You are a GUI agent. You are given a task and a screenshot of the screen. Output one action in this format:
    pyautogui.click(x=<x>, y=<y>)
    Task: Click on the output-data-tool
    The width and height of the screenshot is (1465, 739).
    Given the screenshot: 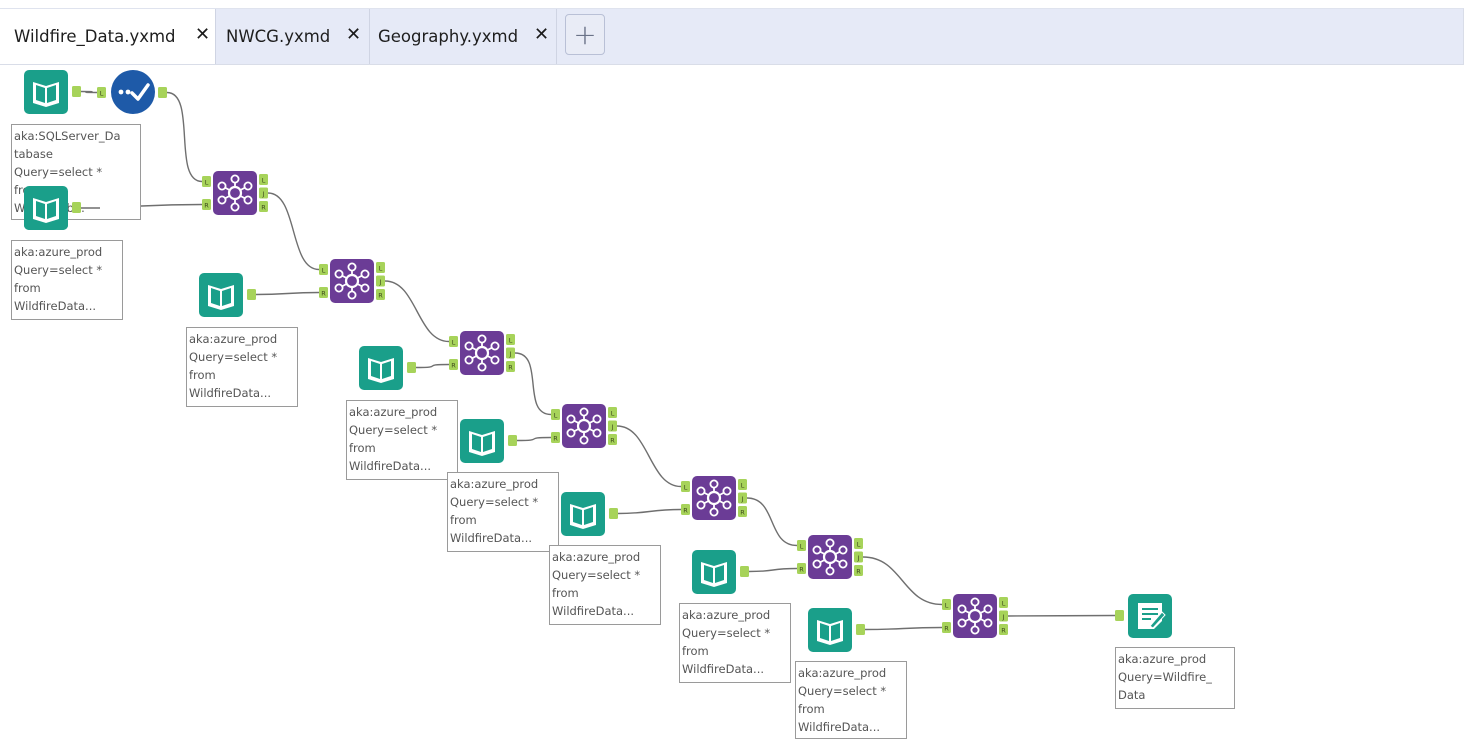 What is the action you would take?
    pyautogui.click(x=1143, y=616)
    